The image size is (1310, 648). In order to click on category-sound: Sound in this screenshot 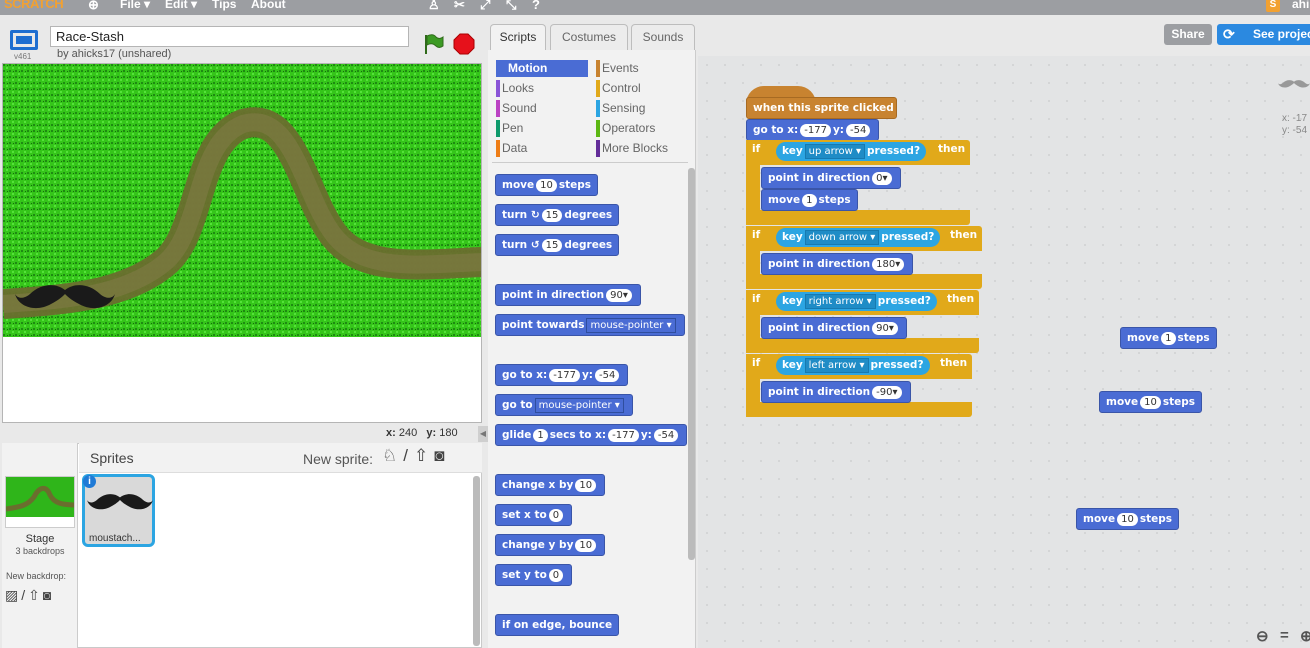, I will do `click(542, 108)`.